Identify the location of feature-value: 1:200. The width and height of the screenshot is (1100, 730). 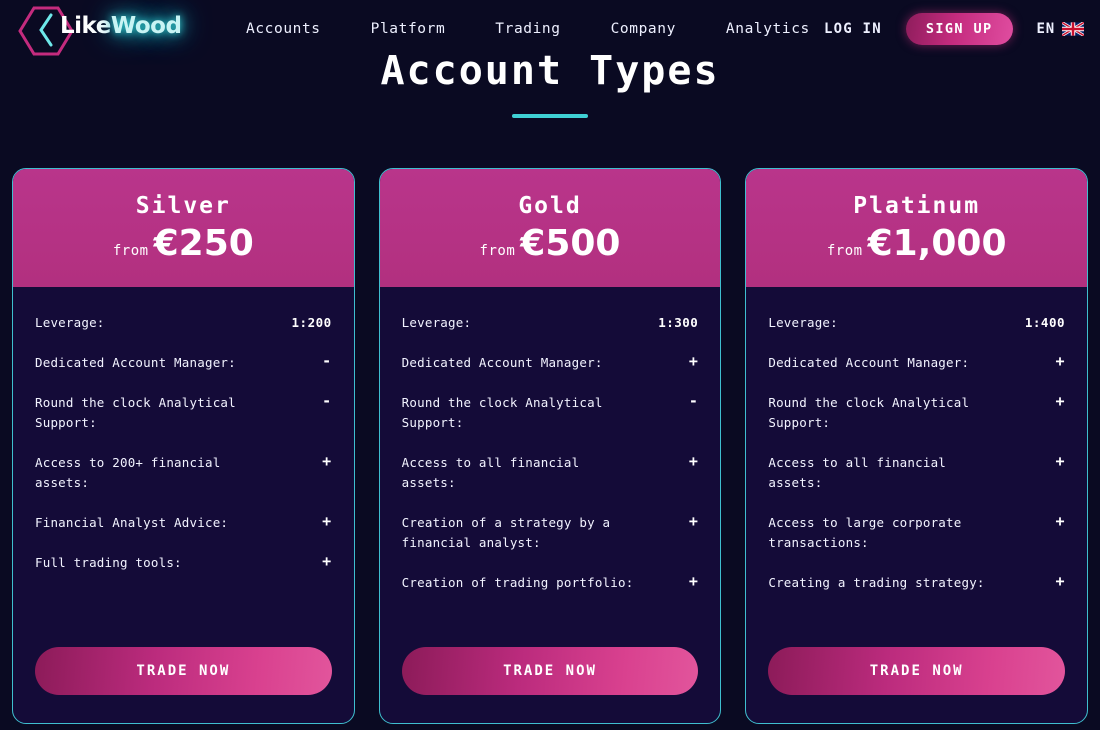
(311, 322).